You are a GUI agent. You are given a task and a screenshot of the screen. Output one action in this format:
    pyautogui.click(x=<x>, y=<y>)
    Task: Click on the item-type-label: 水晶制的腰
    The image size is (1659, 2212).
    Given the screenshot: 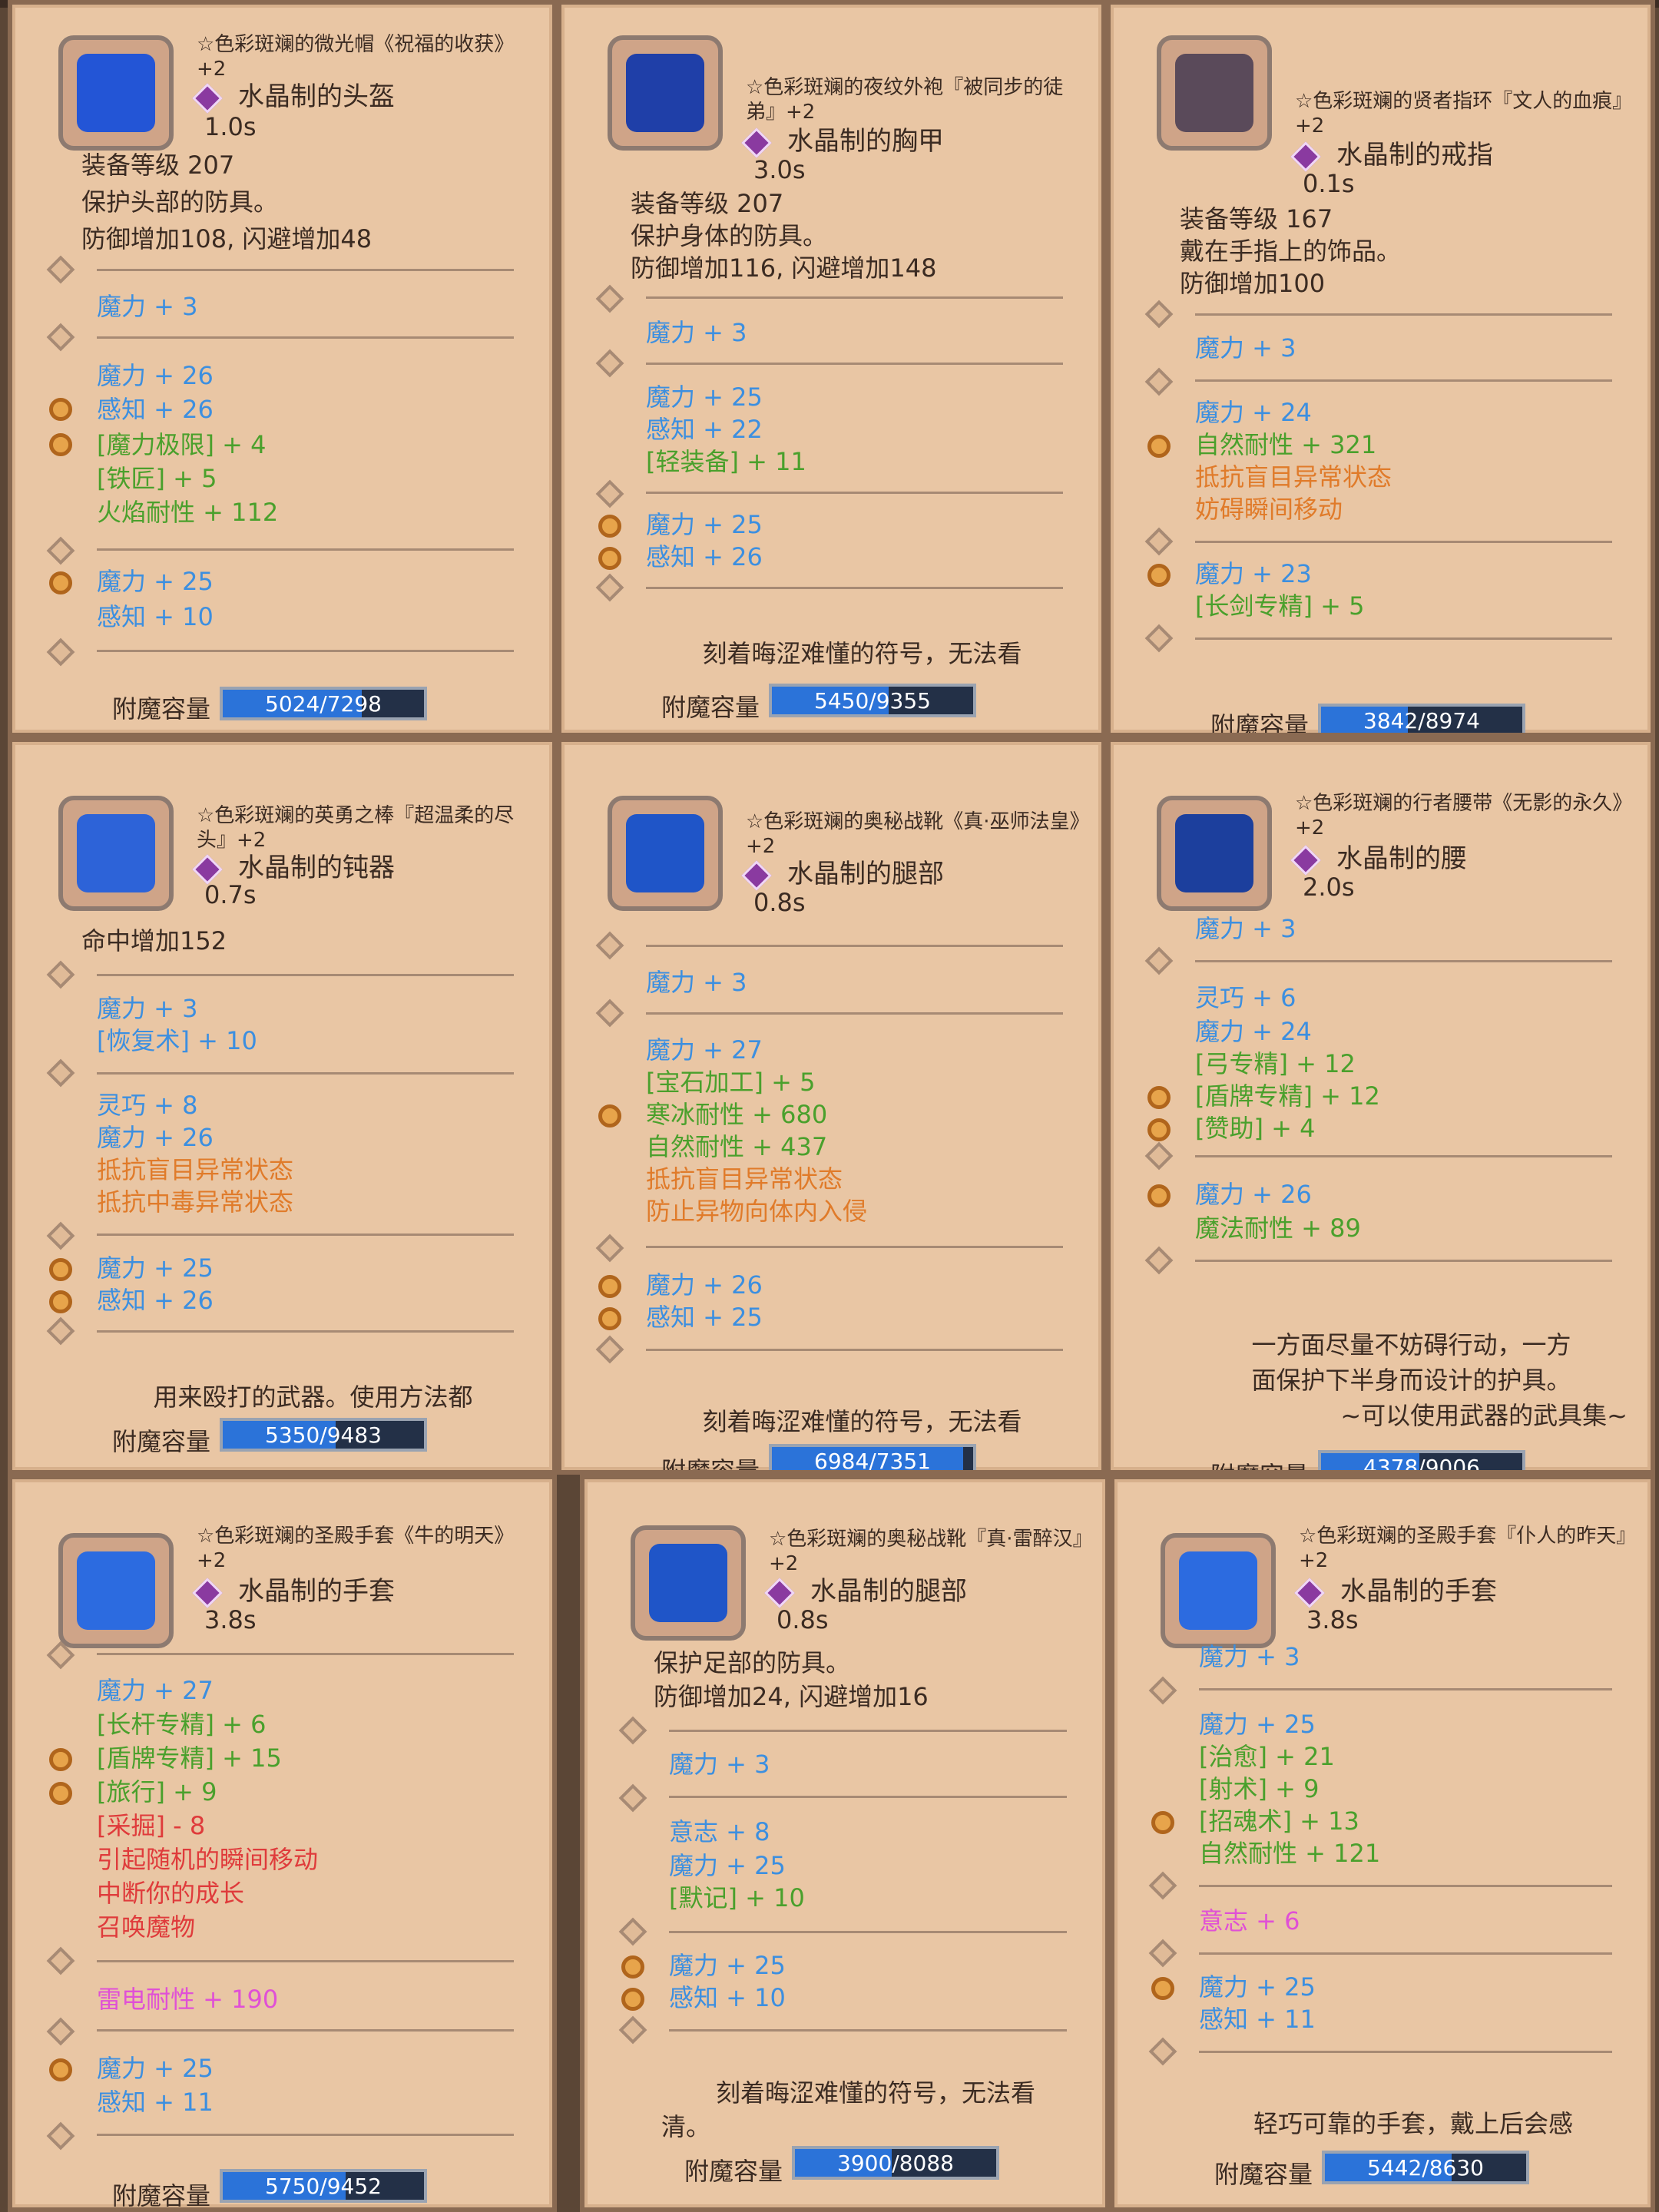 What is the action you would take?
    pyautogui.click(x=1401, y=858)
    